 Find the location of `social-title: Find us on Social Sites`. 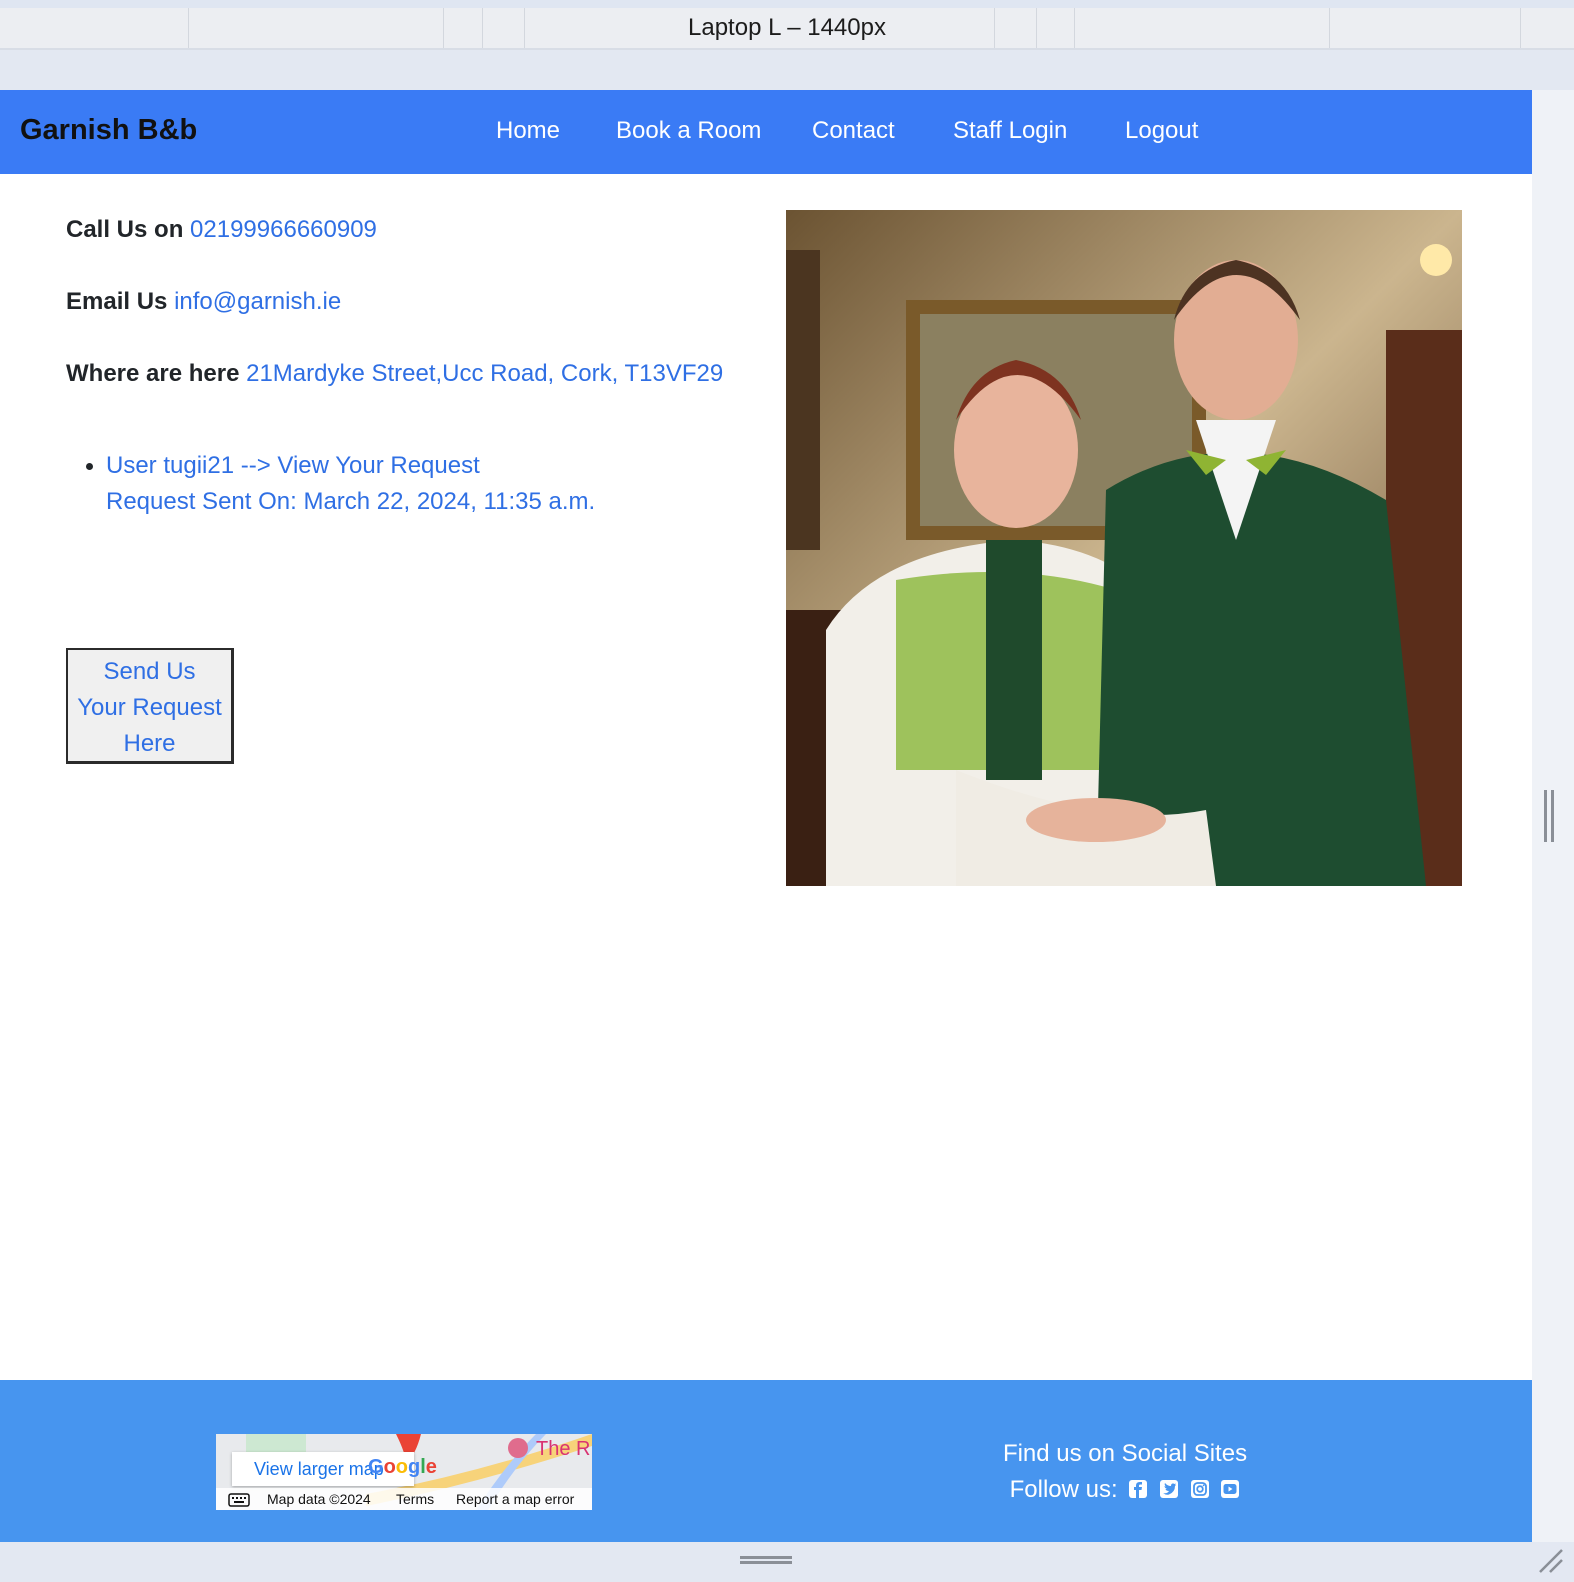

social-title: Find us on Social Sites is located at coordinates (1125, 1453).